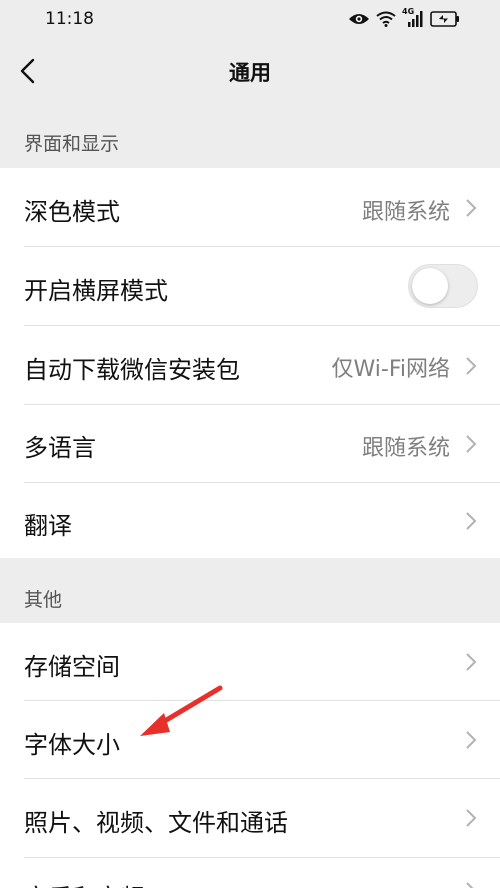 The width and height of the screenshot is (500, 888). I want to click on row-label: 翻译, so click(48, 526).